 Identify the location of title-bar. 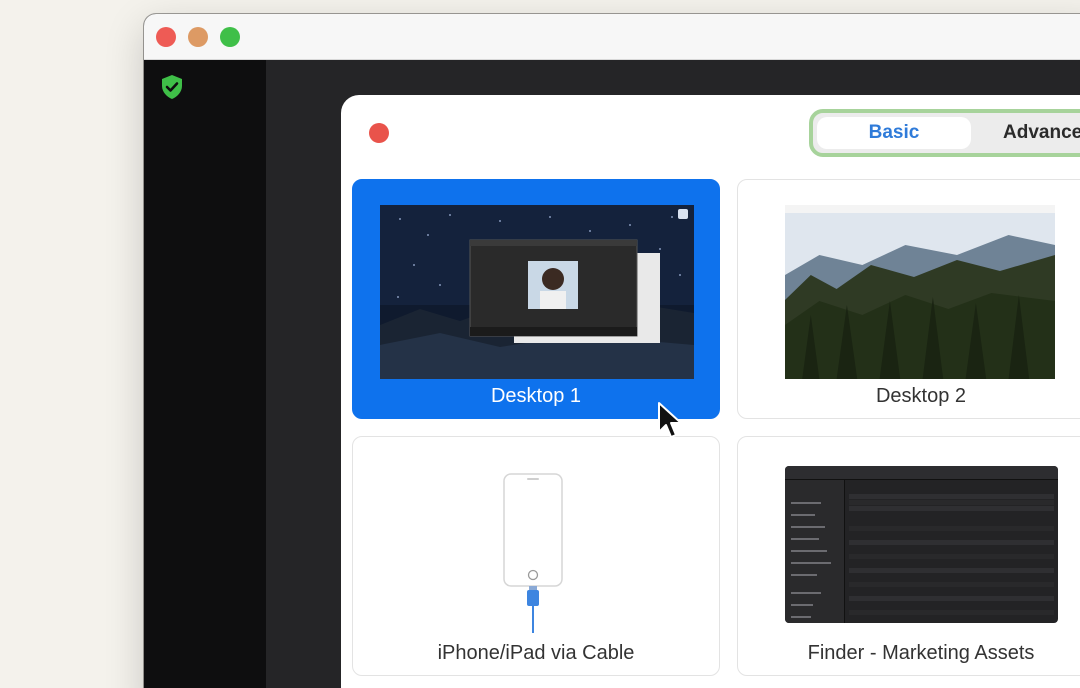
(612, 37).